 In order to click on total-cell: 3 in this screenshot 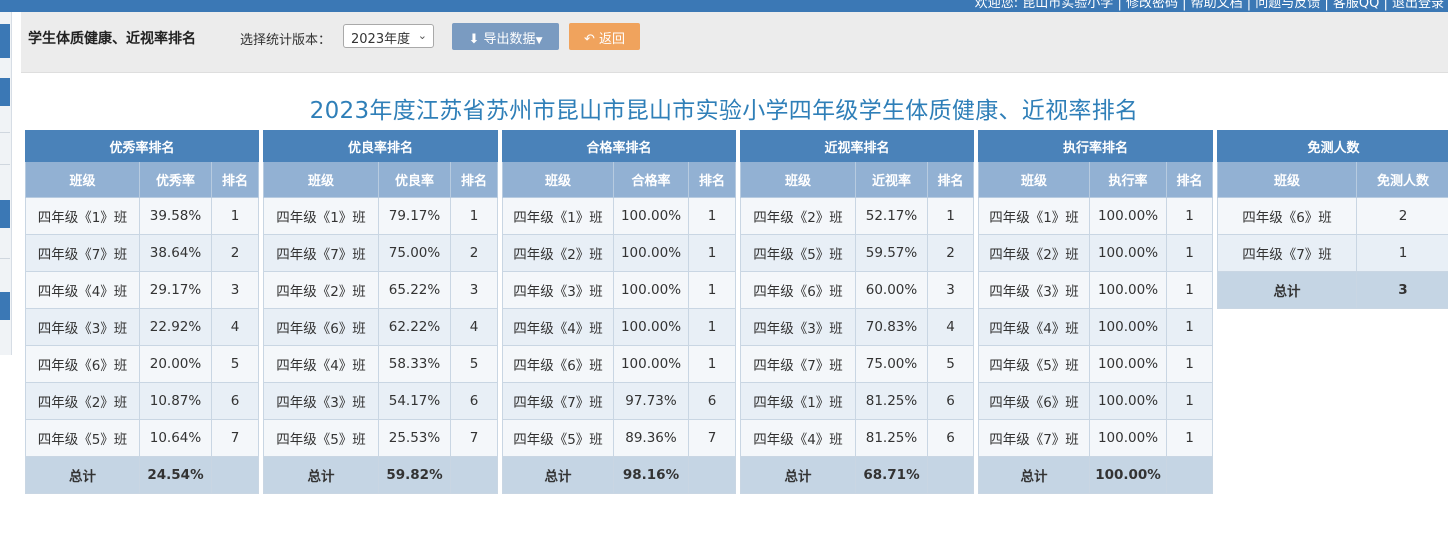, I will do `click(1401, 290)`.